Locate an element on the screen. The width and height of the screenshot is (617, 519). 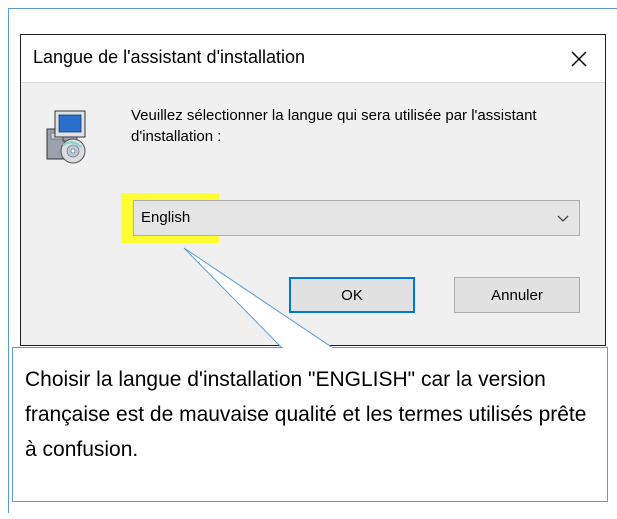
title-bar: Langue de l'assistant d'installation is located at coordinates (313, 59).